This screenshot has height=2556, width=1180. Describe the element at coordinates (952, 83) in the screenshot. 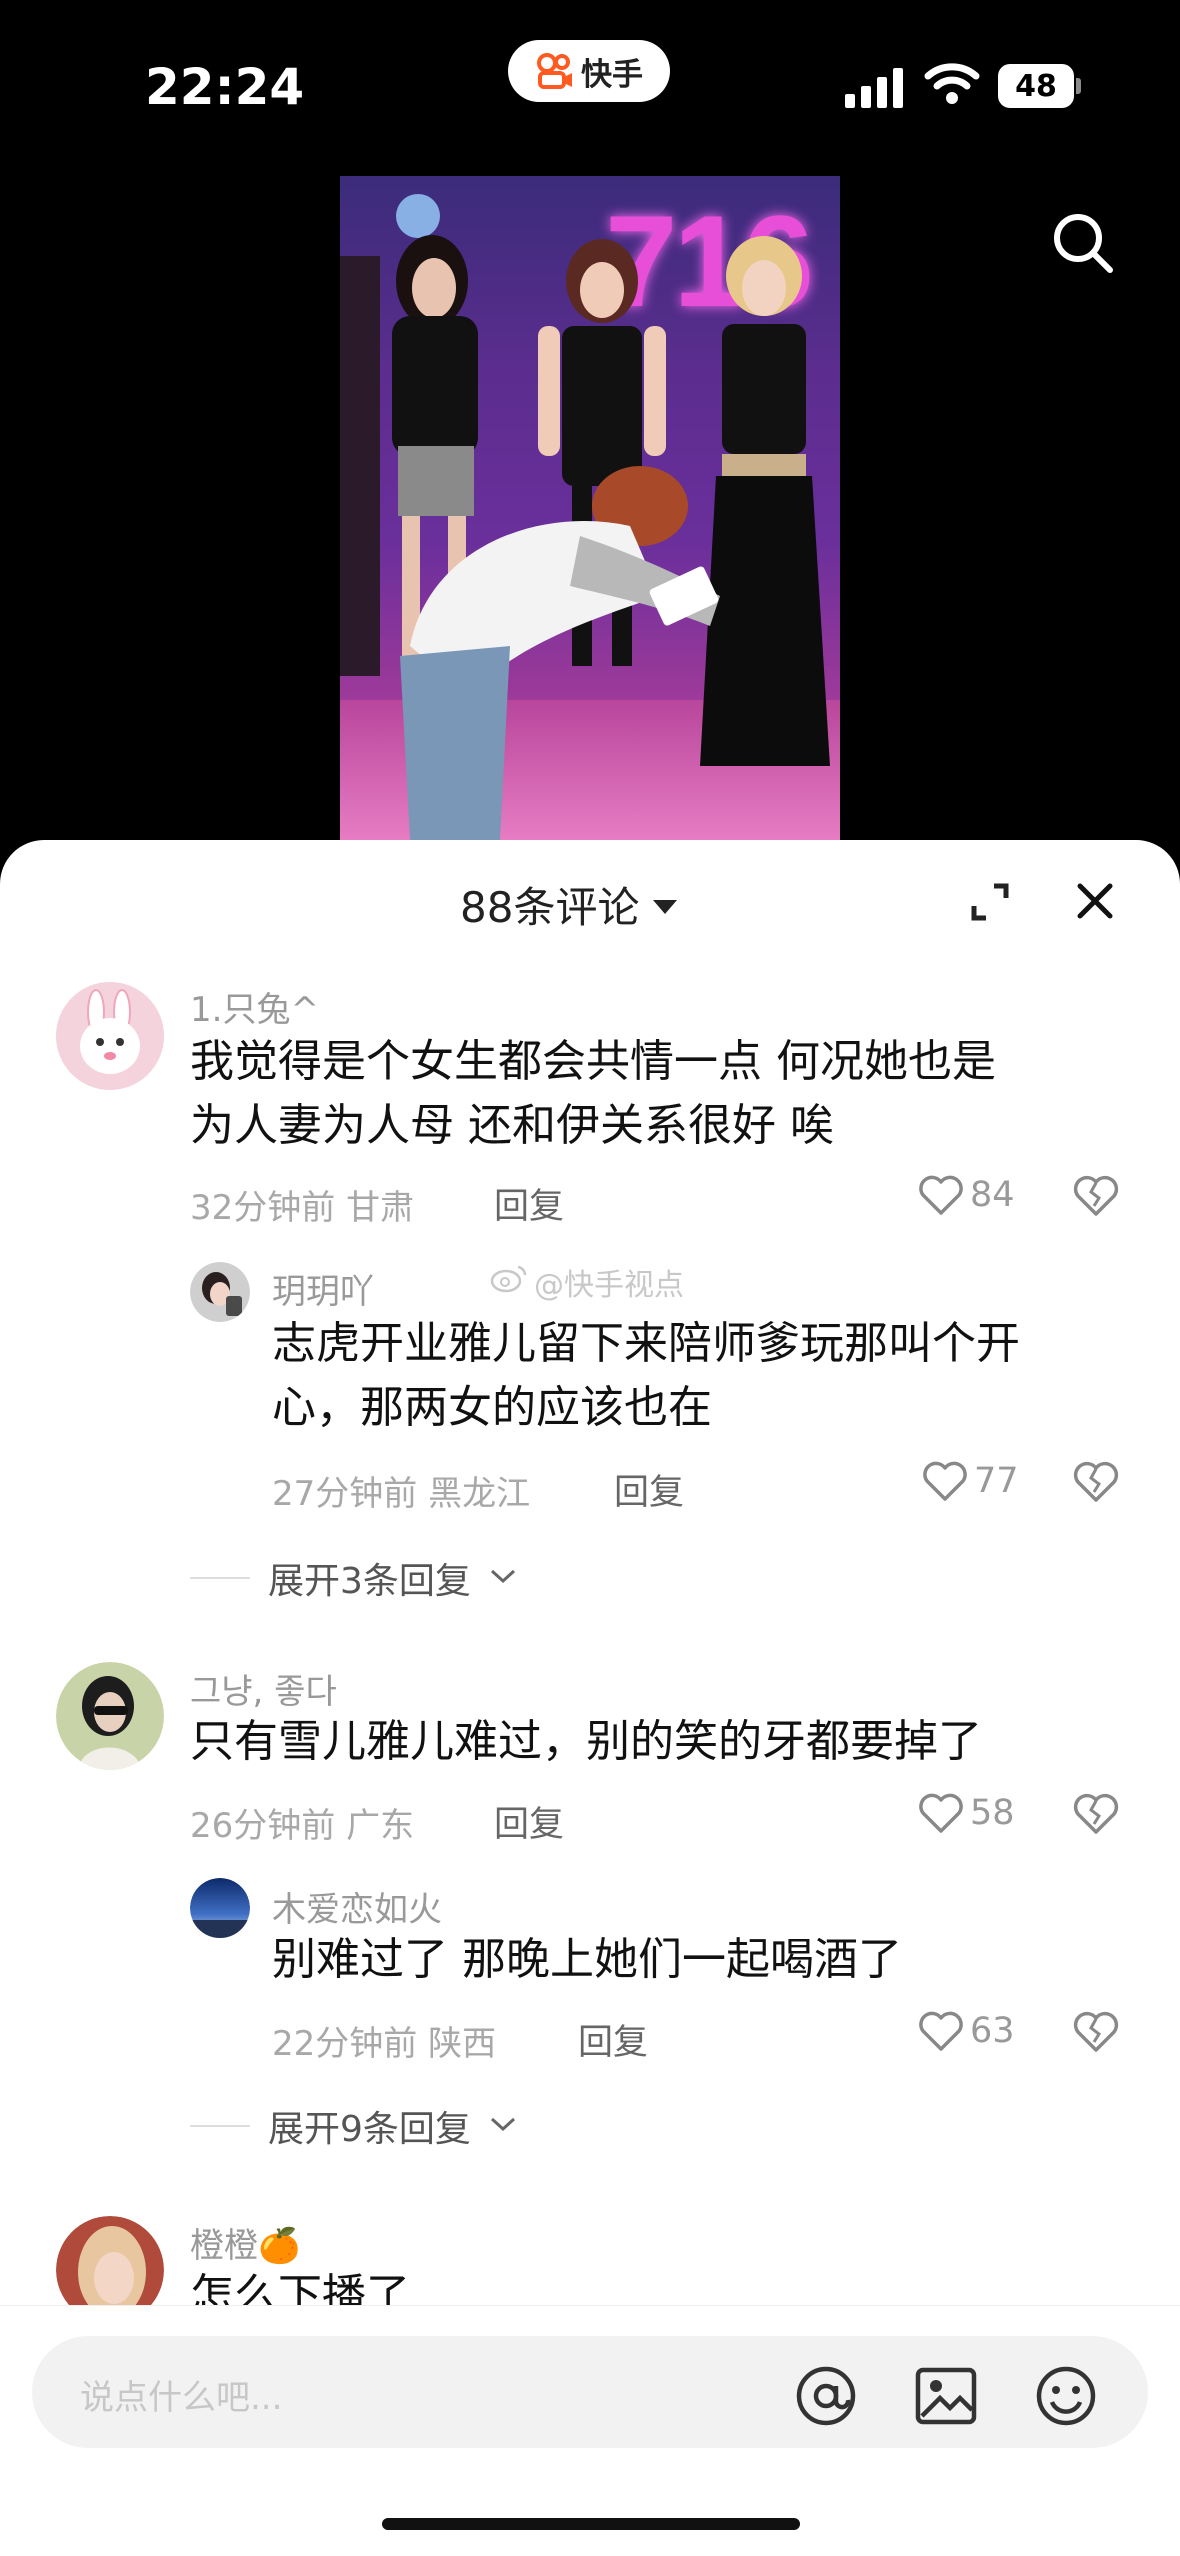

I see `wifi-icon` at that location.